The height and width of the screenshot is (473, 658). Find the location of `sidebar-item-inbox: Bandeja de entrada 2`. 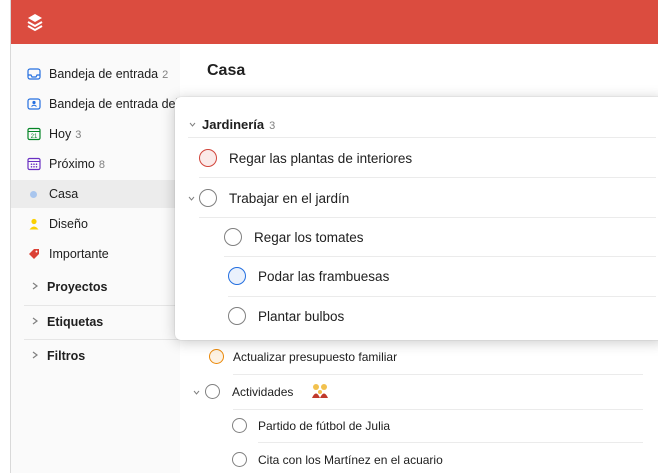

sidebar-item-inbox: Bandeja de entrada 2 is located at coordinates (95, 74).